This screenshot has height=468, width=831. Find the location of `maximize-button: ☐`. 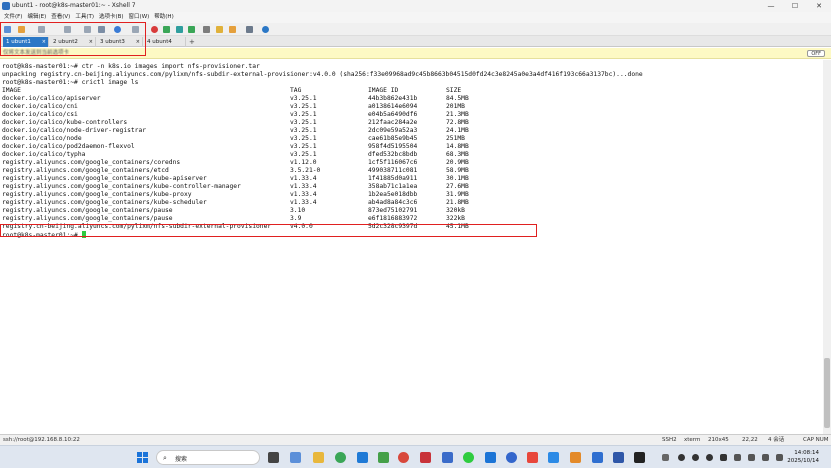

maximize-button: ☐ is located at coordinates (795, 6).